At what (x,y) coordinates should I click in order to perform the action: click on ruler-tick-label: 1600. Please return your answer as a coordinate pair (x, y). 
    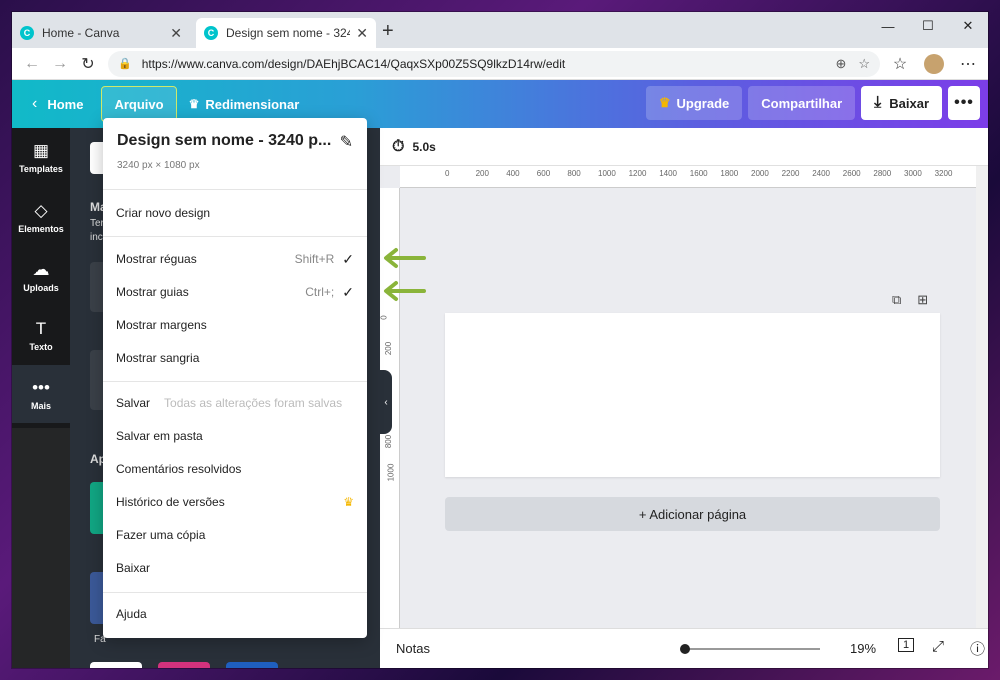
    Looking at the image, I should click on (698, 173).